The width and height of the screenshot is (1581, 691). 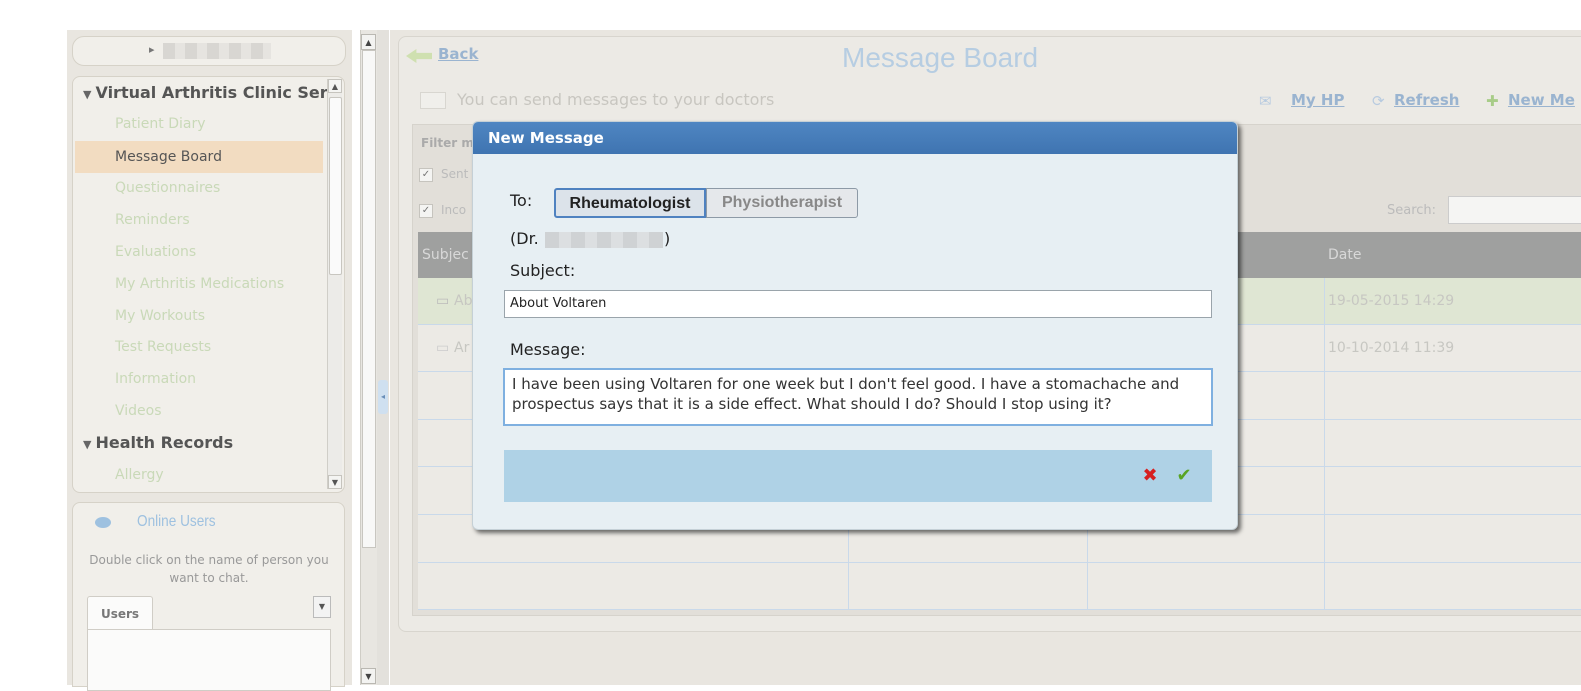 What do you see at coordinates (616, 99) in the screenshot?
I see `page-subtitle: You can send messages to your doctors` at bounding box center [616, 99].